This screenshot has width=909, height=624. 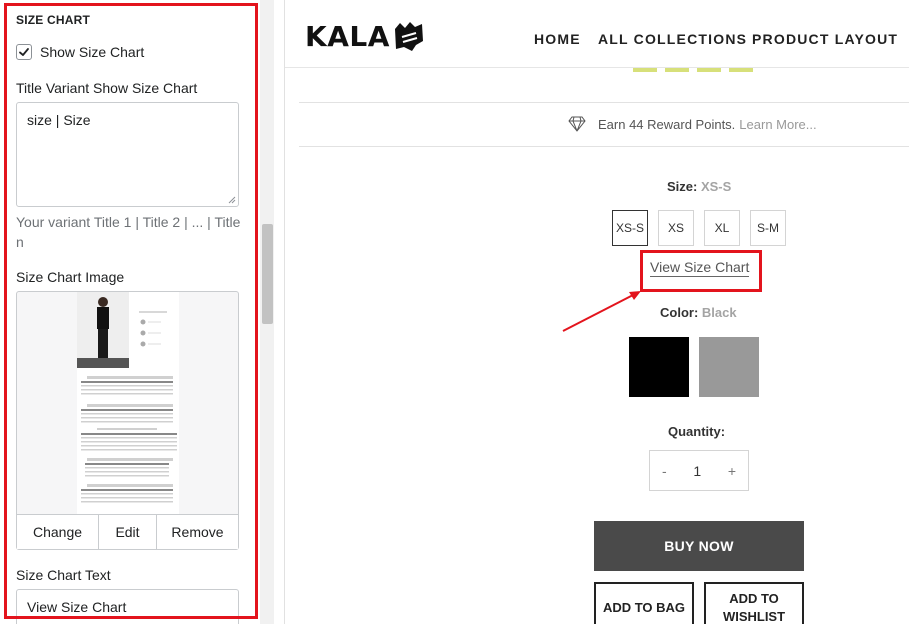 What do you see at coordinates (601, 311) in the screenshot?
I see `pointer-arrow-icon` at bounding box center [601, 311].